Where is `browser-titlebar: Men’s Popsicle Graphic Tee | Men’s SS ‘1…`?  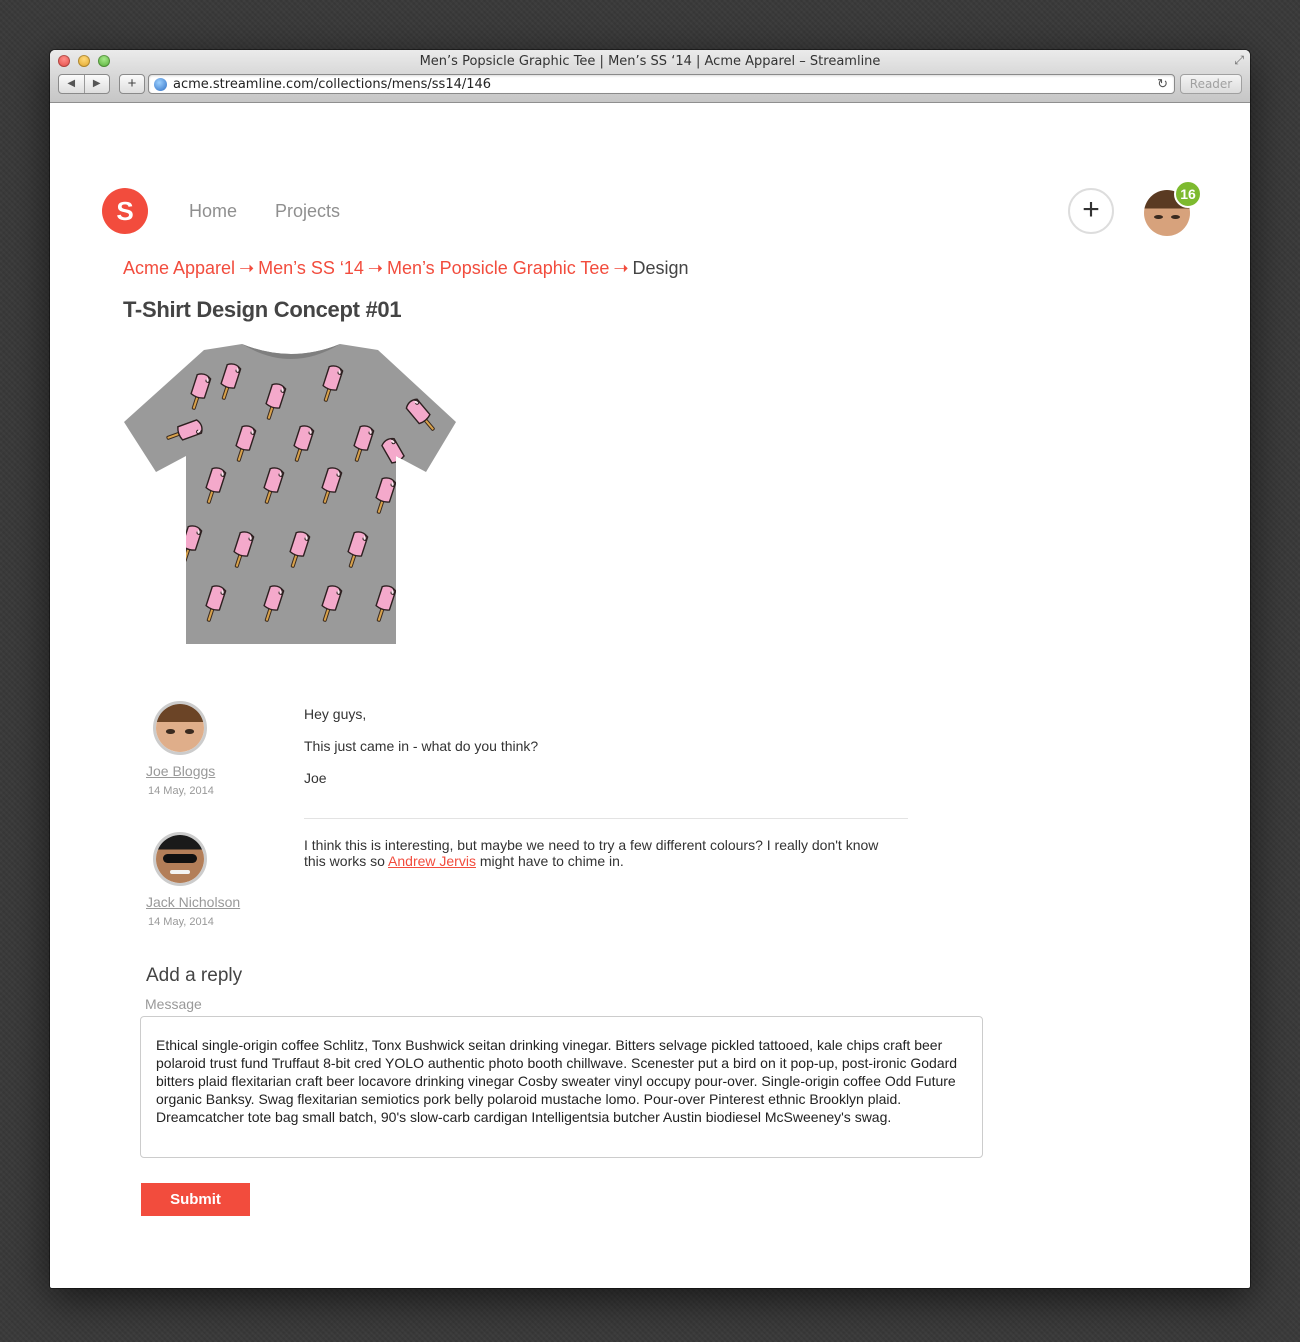
browser-titlebar: Men’s Popsicle Graphic Tee | Men’s SS ‘1… is located at coordinates (650, 76).